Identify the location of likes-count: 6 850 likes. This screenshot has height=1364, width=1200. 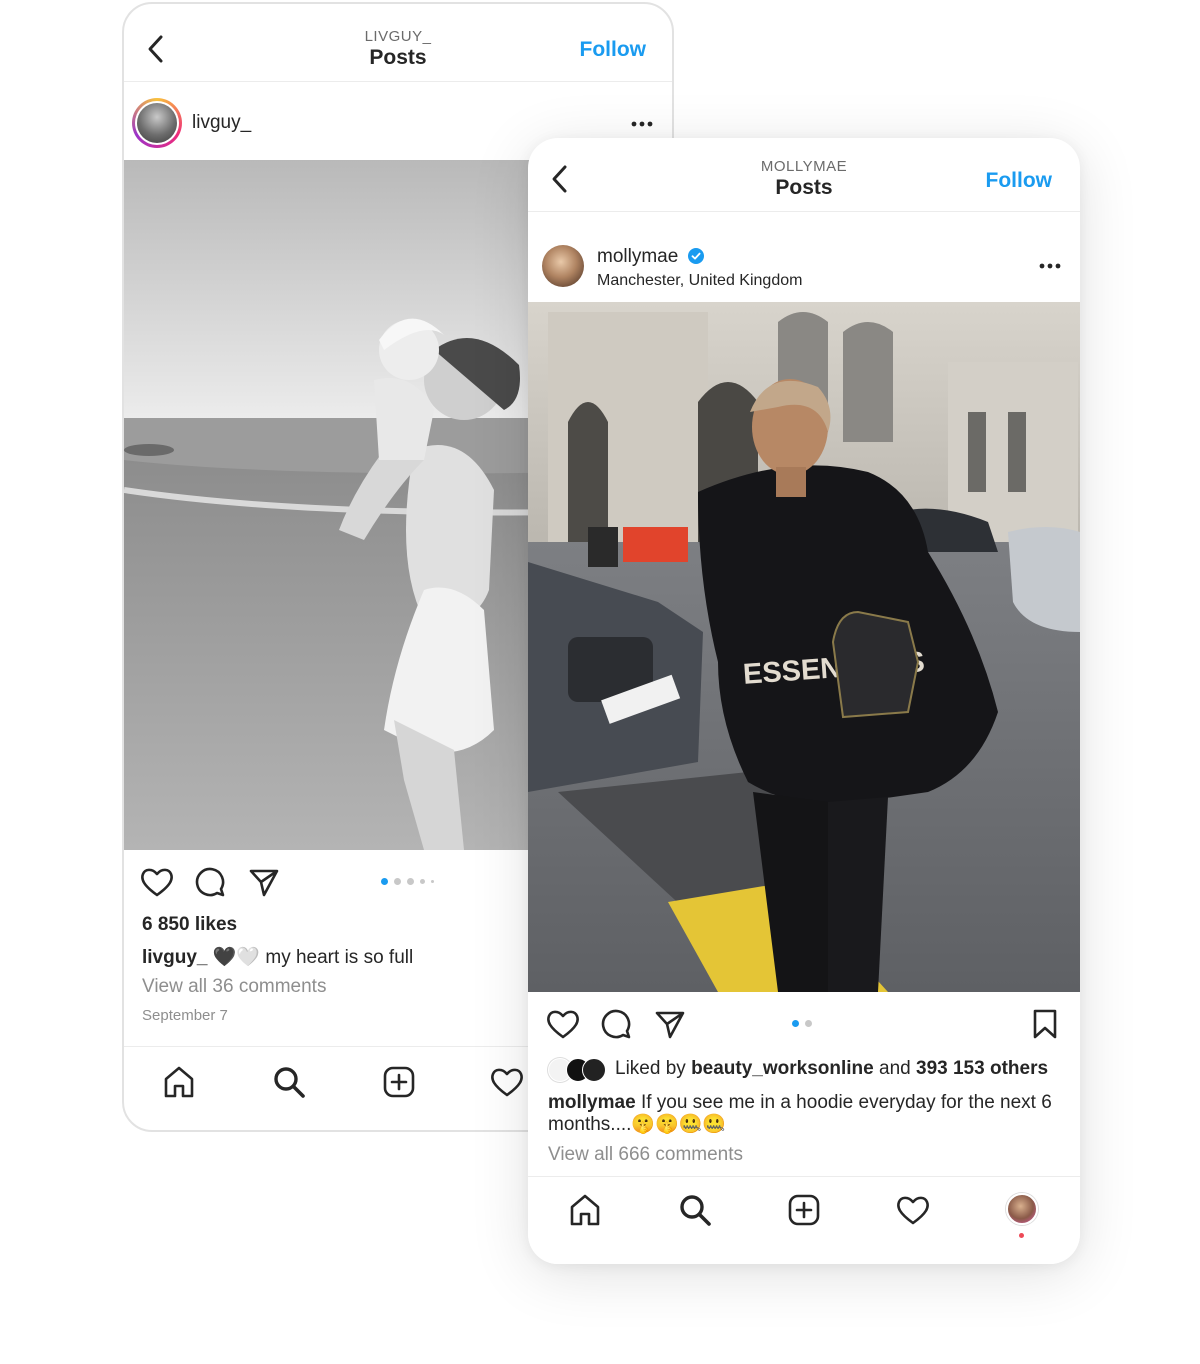
(189, 925).